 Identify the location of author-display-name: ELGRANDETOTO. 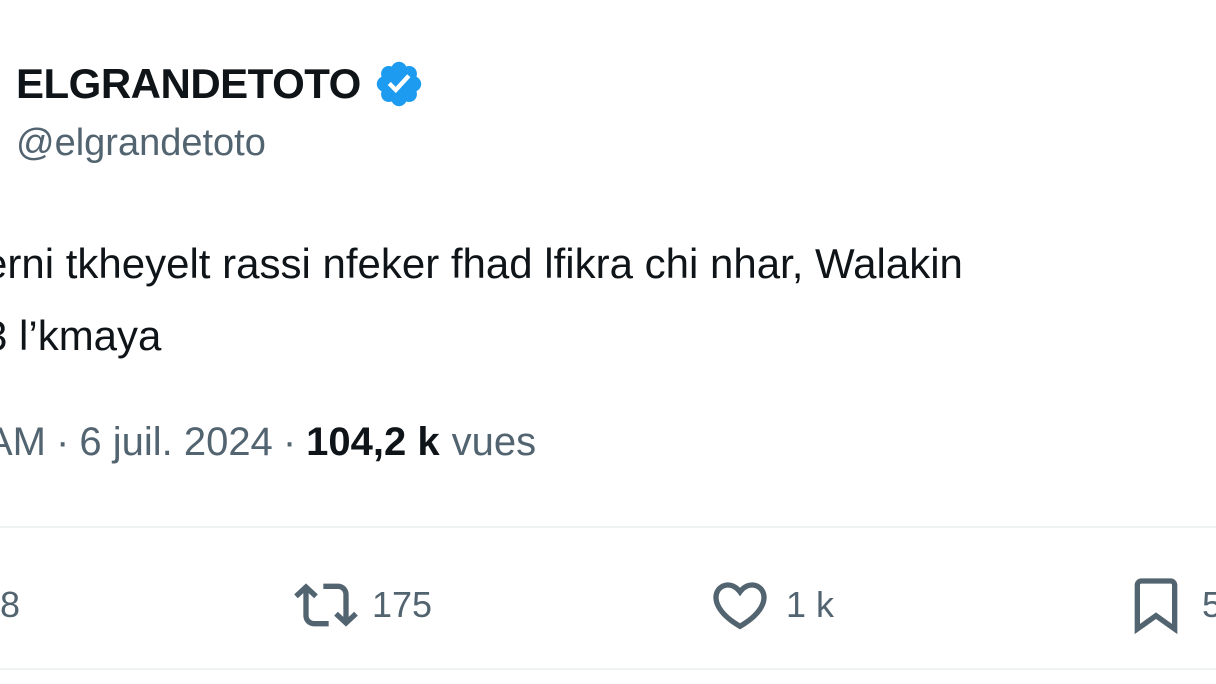
(188, 84).